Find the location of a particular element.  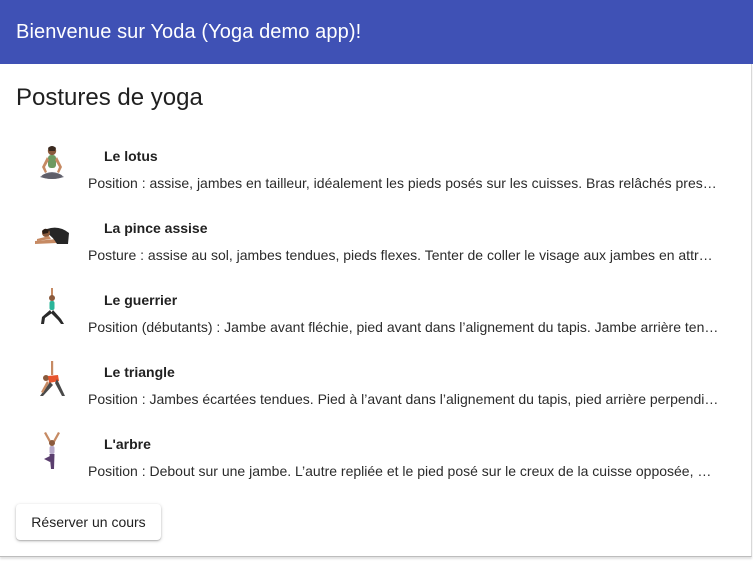

tree-pose-icon is located at coordinates (52, 452).